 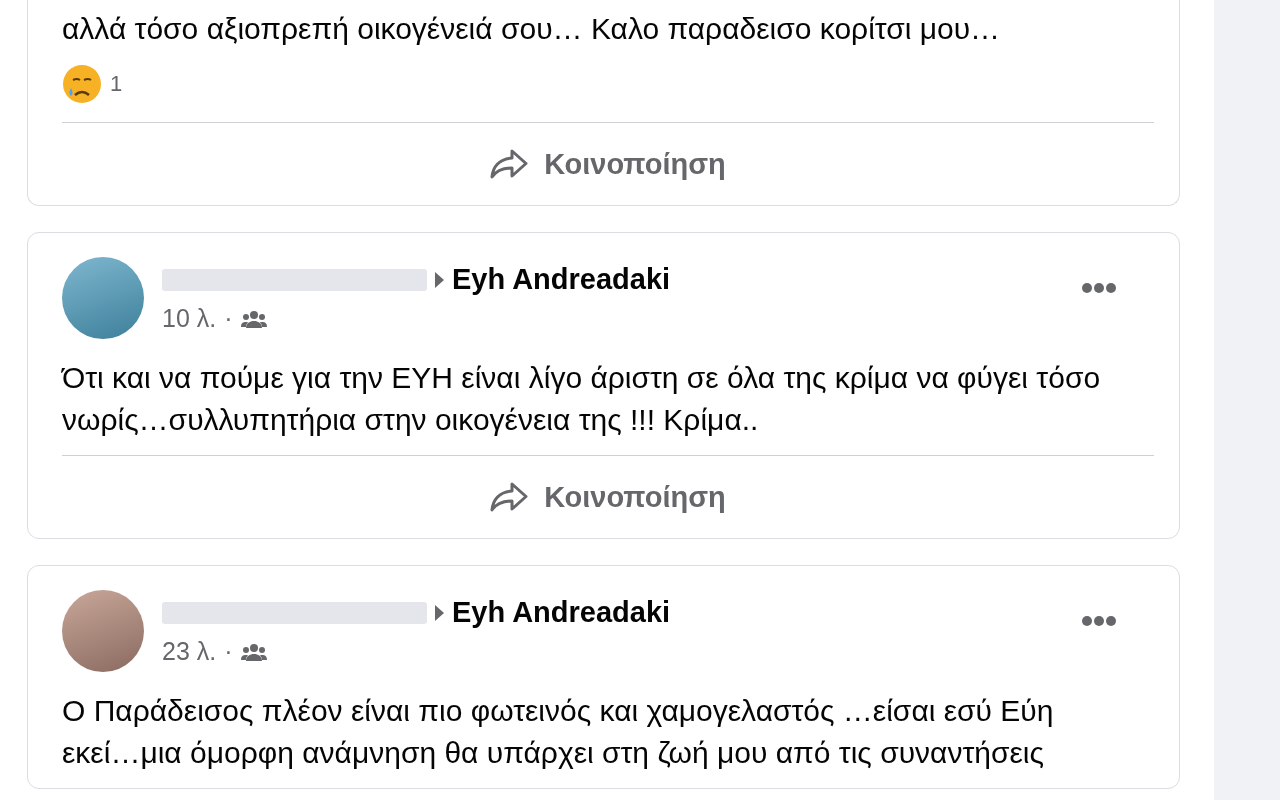 What do you see at coordinates (582, 399) in the screenshot?
I see `post-text: Ότι και να πούμε για την ΕΥΗ είναι λίγο άριστη σε όλα της κρίμα να φύγει τόσο νωρίς…συλλυπητήρια στην οικογένεια της !!! Κρίμα..` at bounding box center [582, 399].